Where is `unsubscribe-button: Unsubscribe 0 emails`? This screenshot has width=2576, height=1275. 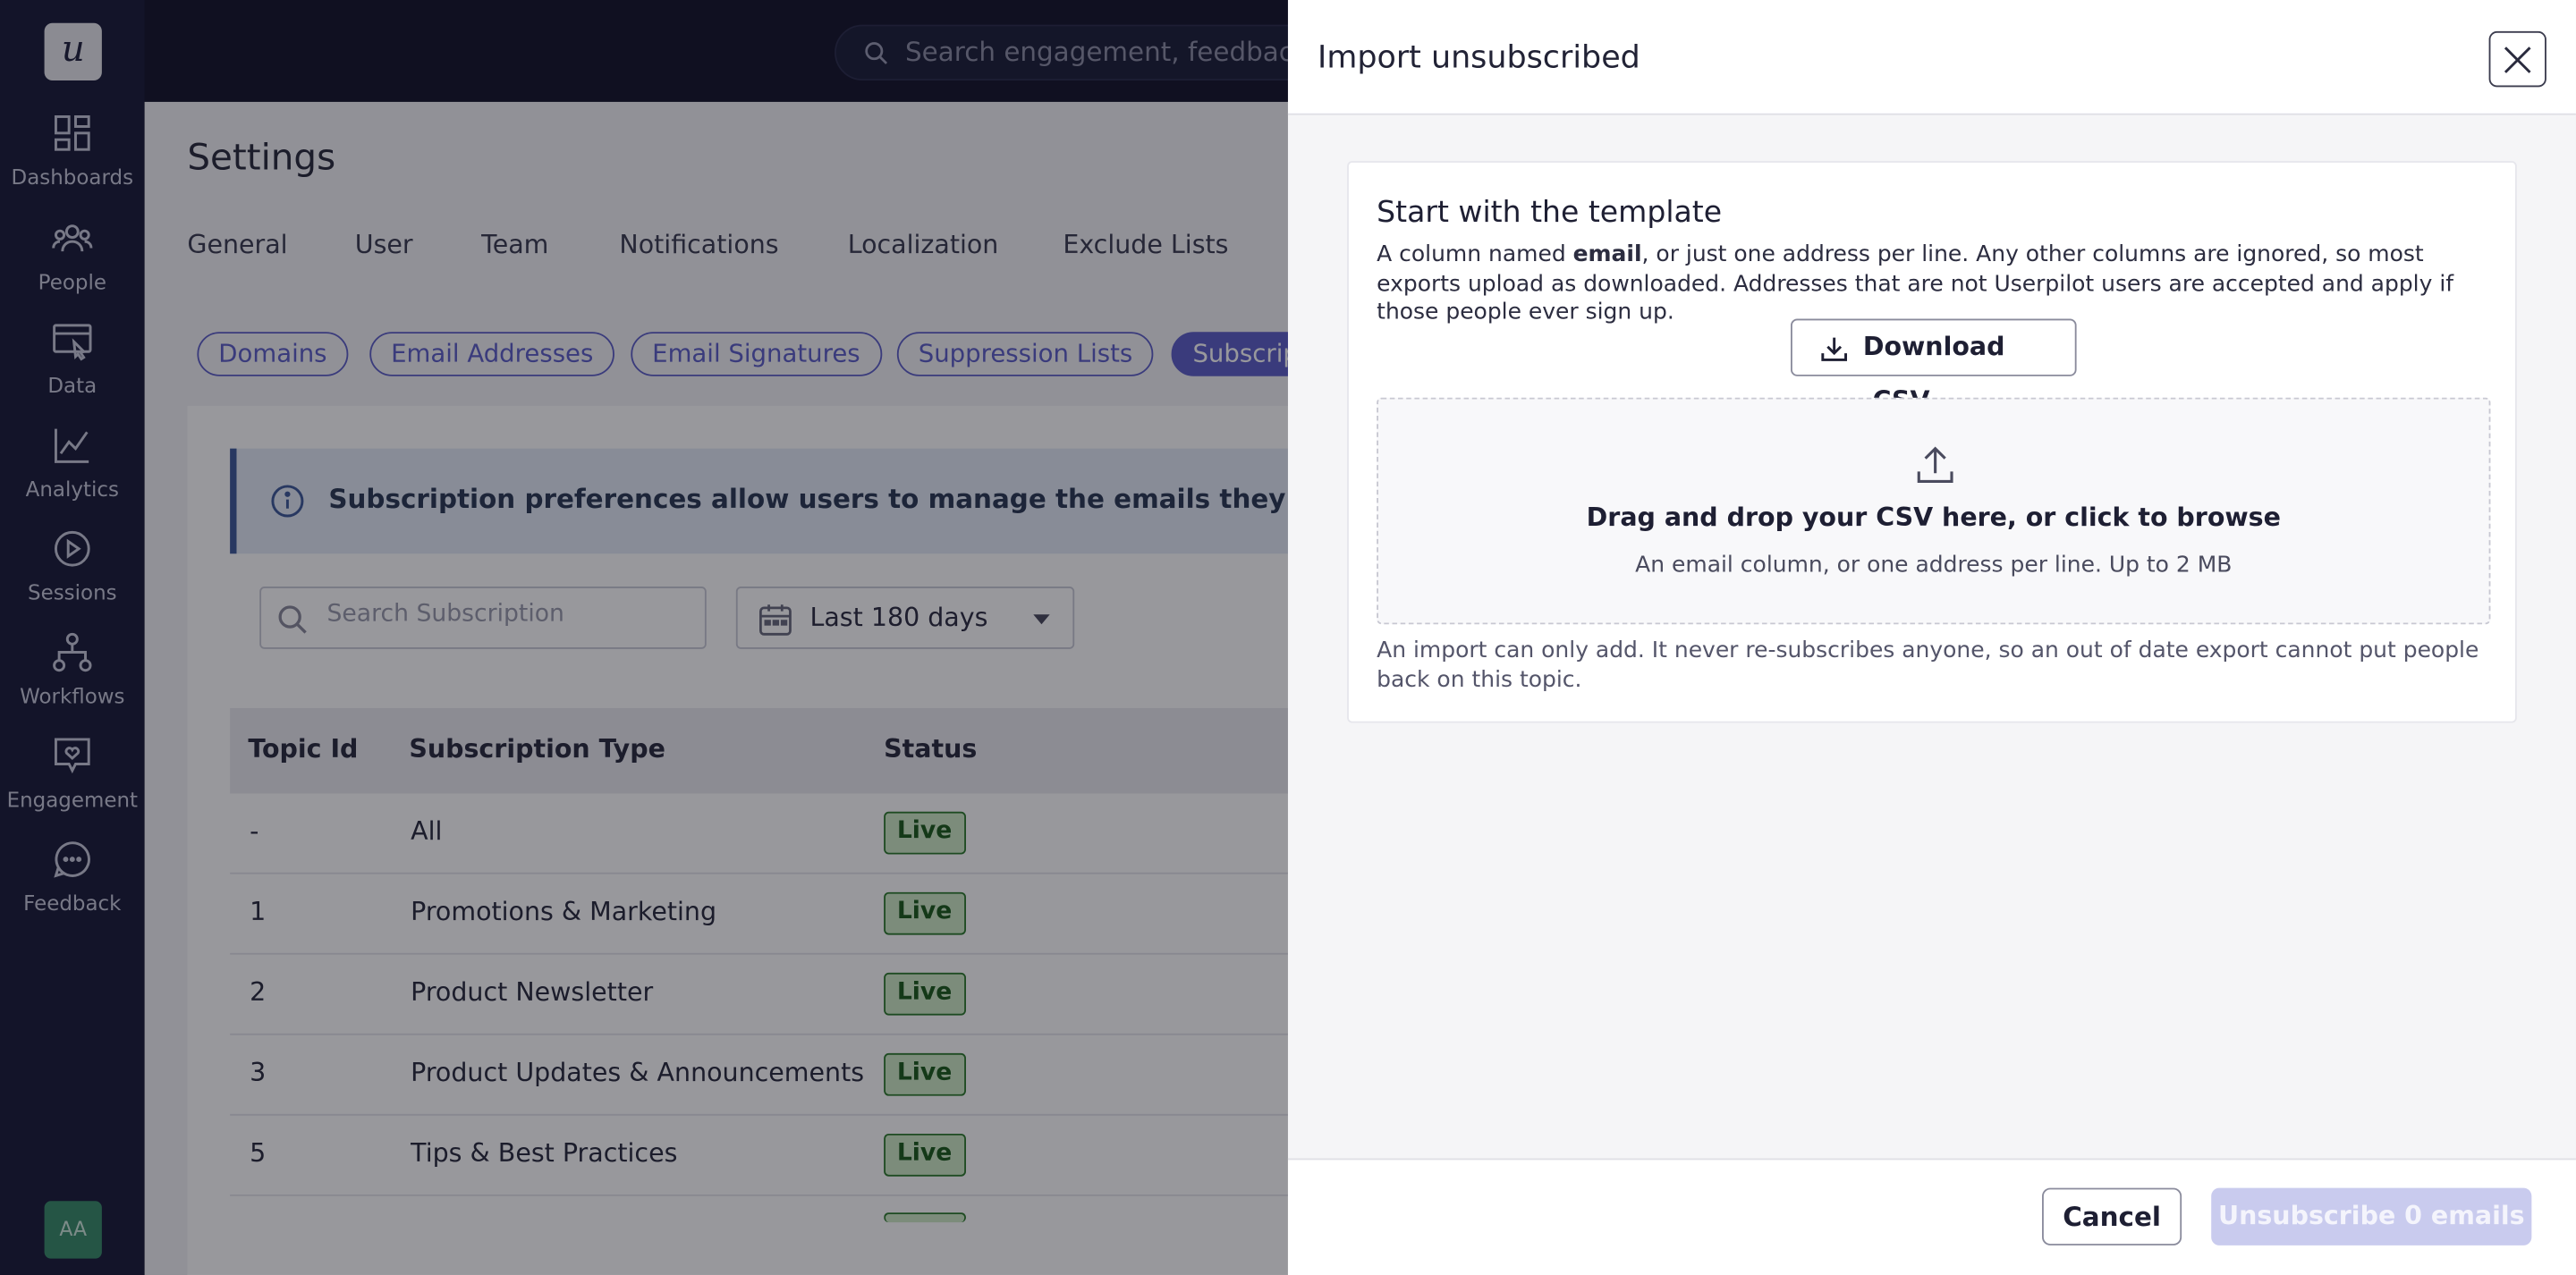 unsubscribe-button: Unsubscribe 0 emails is located at coordinates (2371, 1216).